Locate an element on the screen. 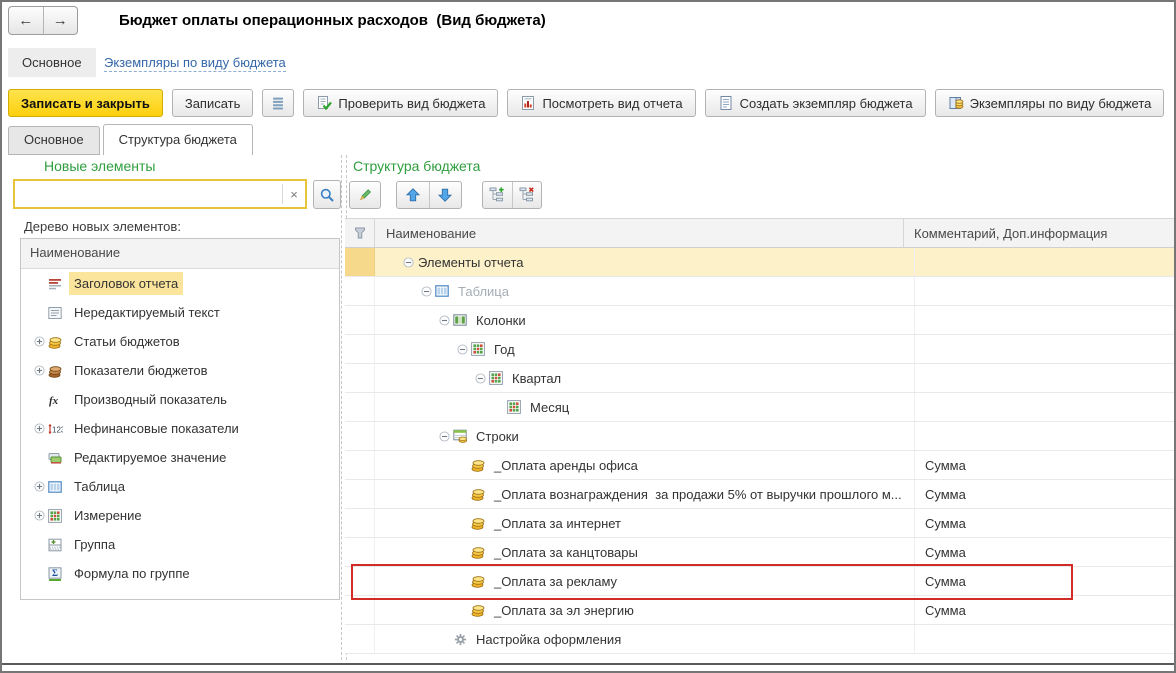 This screenshot has height=673, width=1176. left-tree-item-label: Заголовок отчета is located at coordinates (126, 283).